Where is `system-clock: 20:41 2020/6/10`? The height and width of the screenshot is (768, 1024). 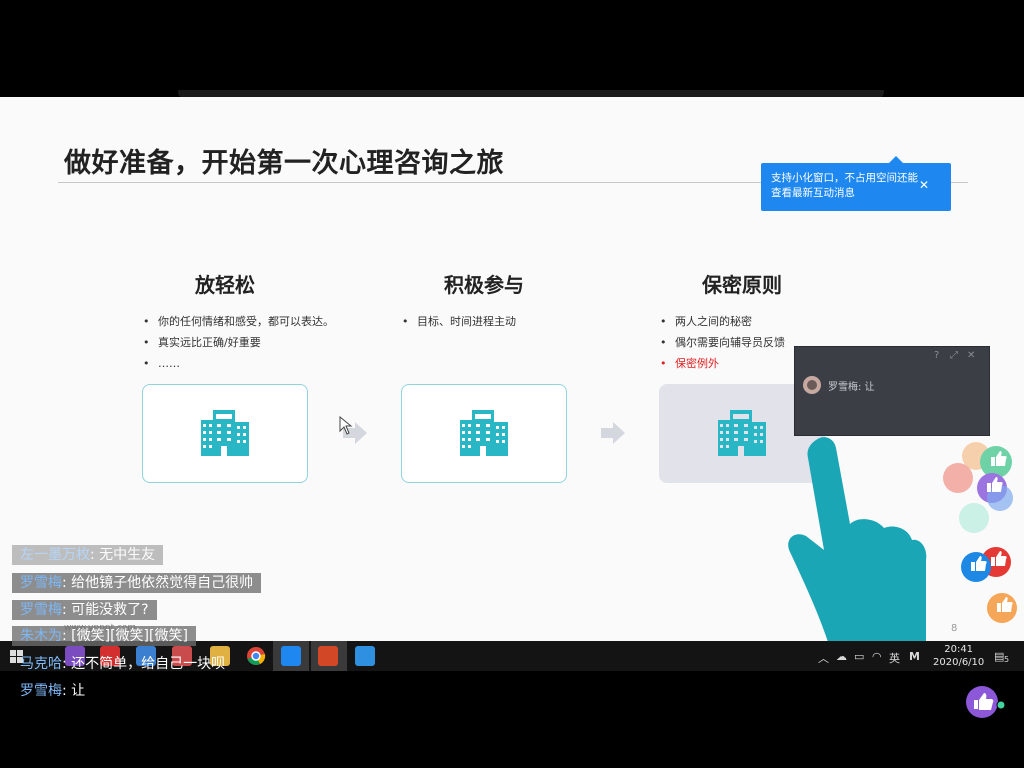
system-clock: 20:41 2020/6/10 is located at coordinates (958, 656).